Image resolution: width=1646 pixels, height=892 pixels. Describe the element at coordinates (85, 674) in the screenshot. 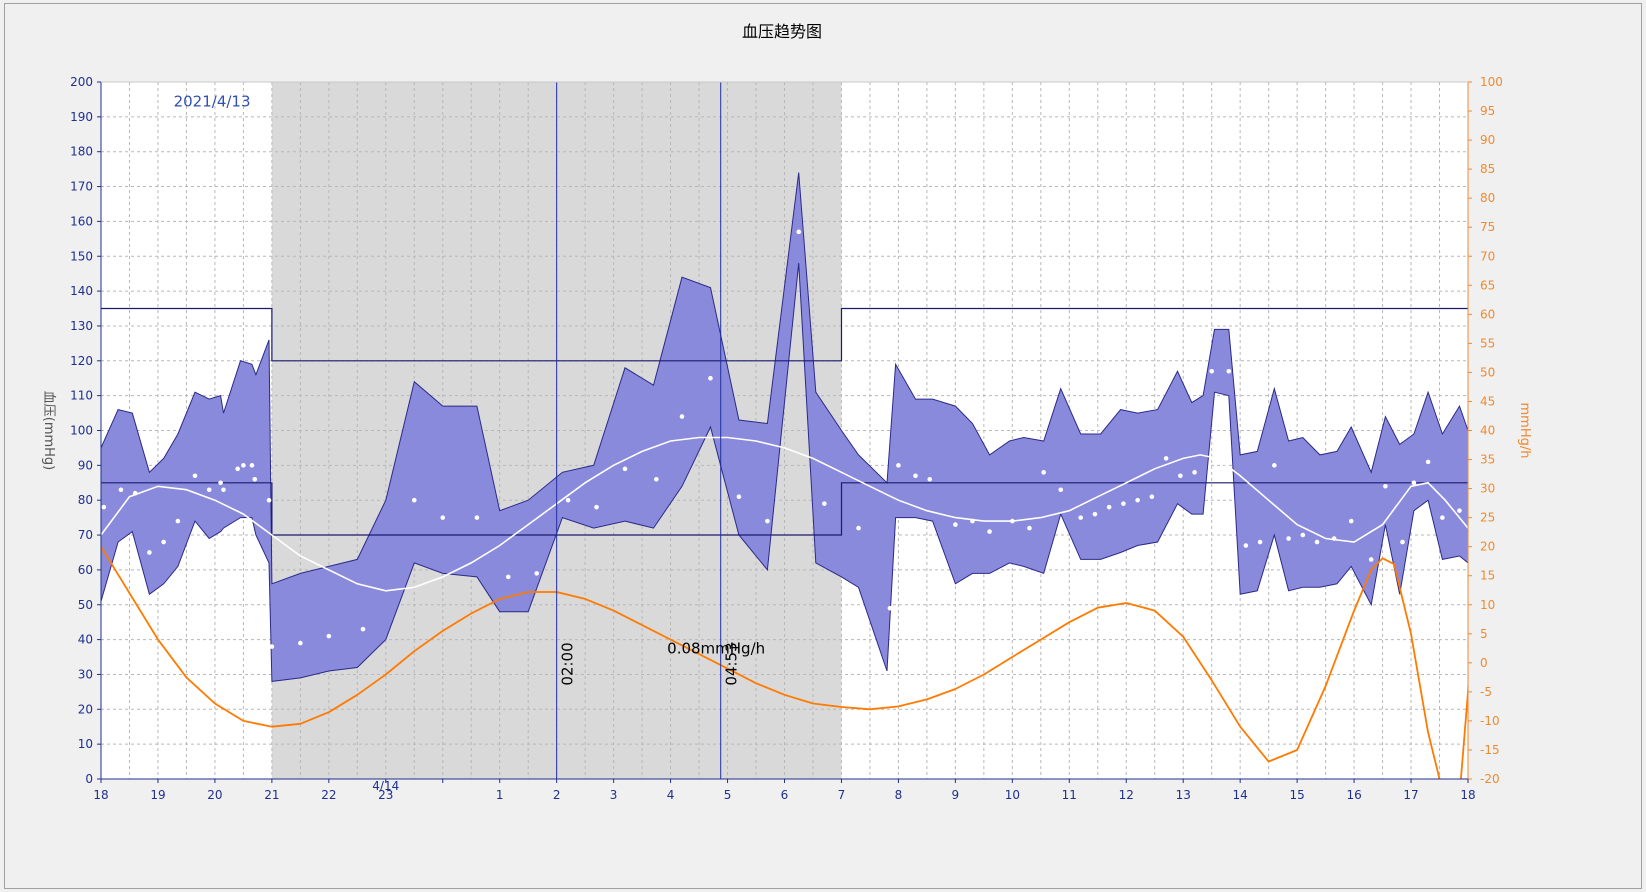

I see `y-tick-label: 30` at that location.